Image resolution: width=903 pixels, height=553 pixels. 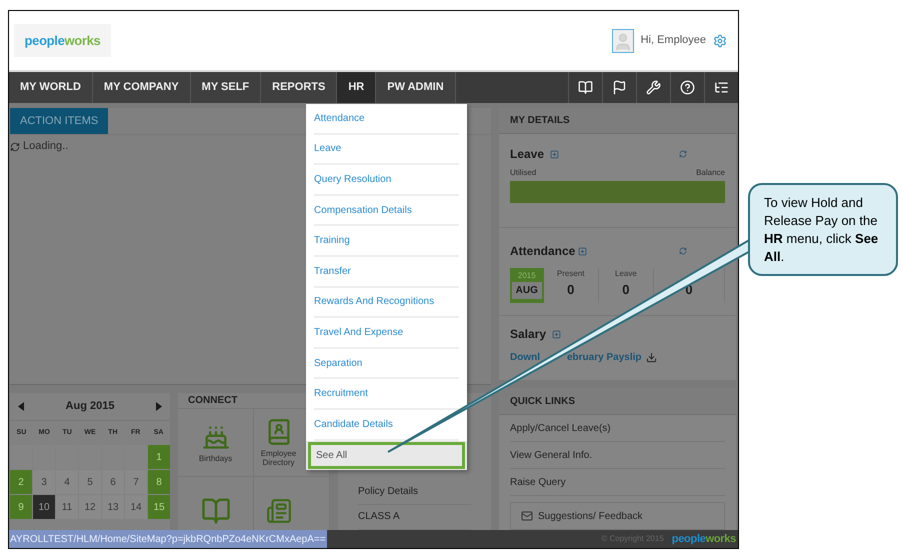 What do you see at coordinates (617, 482) in the screenshot?
I see `quick-link: Raise Query` at bounding box center [617, 482].